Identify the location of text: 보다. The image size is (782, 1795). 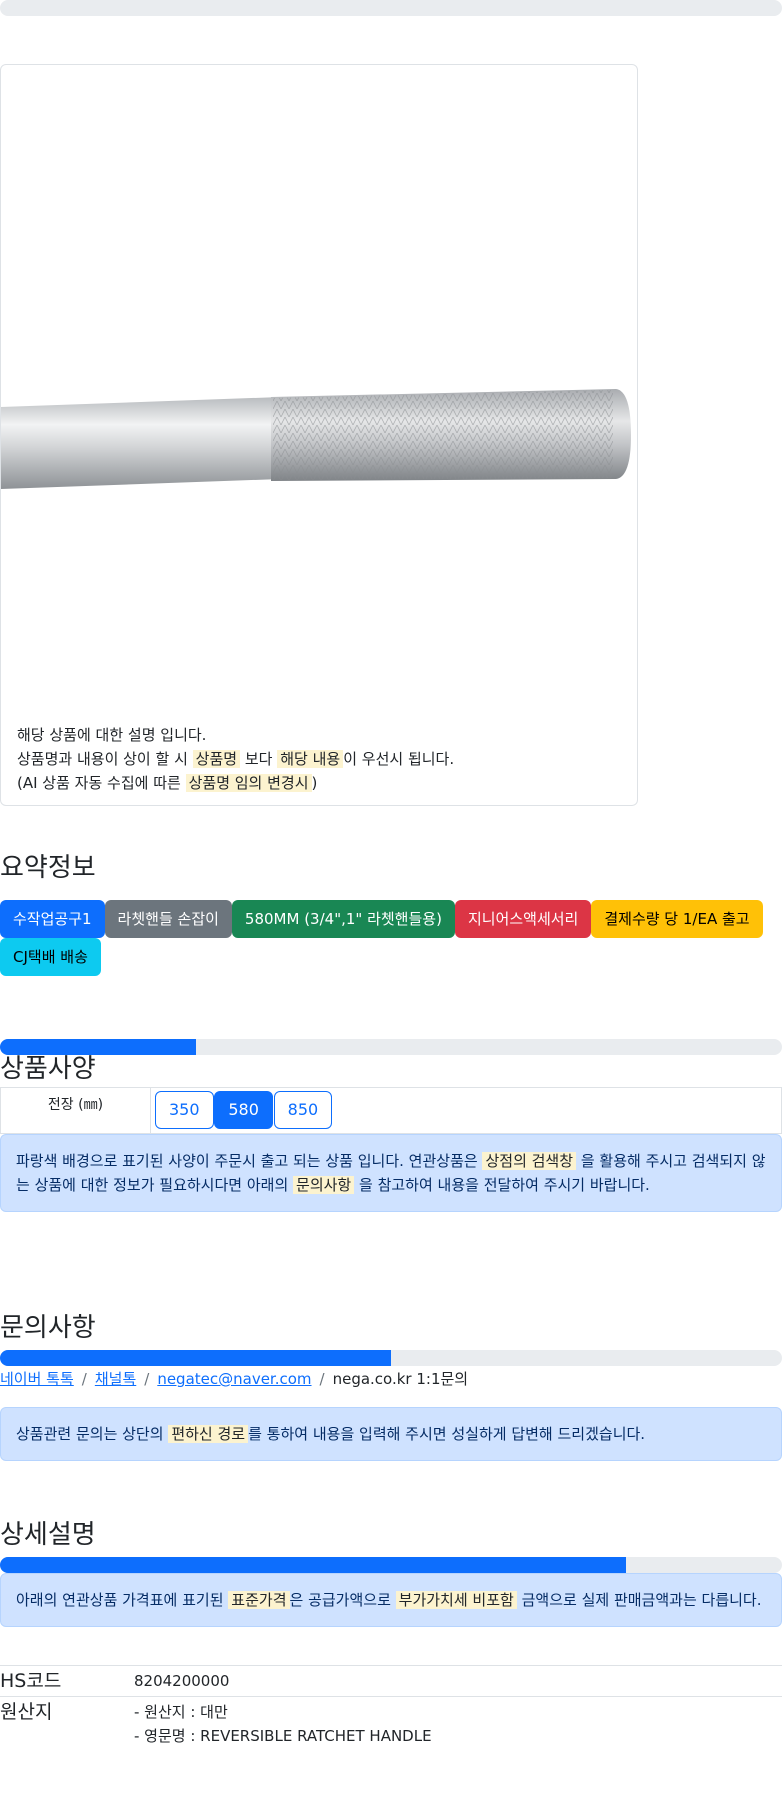
(258, 759).